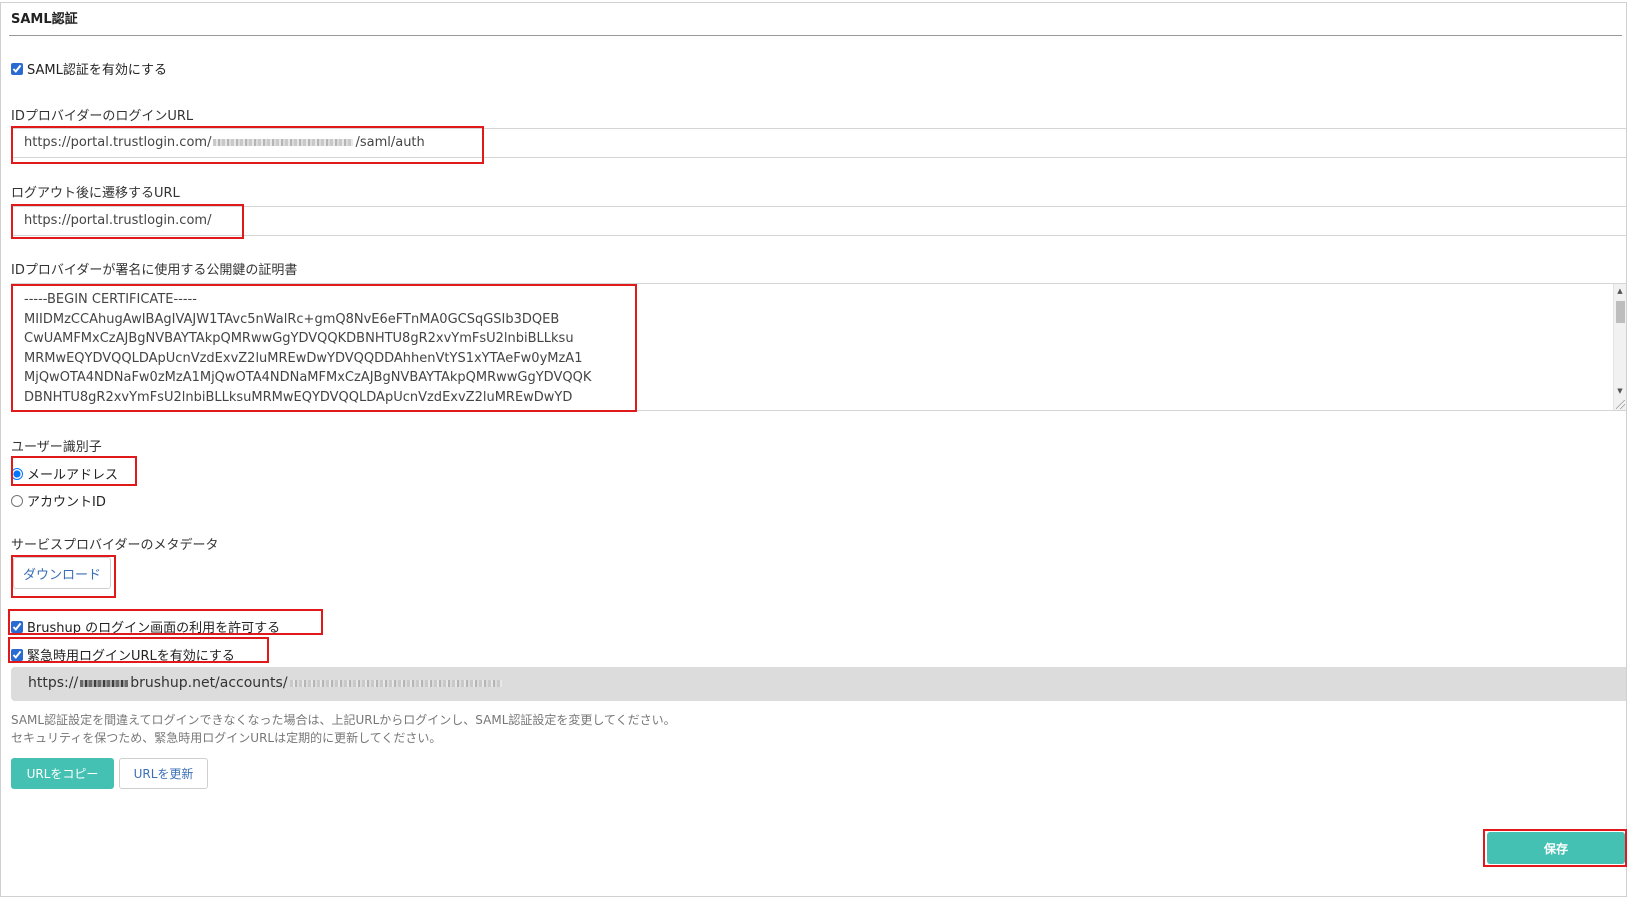 Image resolution: width=1629 pixels, height=899 pixels. What do you see at coordinates (1620, 404) in the screenshot?
I see `resize-grip-icon` at bounding box center [1620, 404].